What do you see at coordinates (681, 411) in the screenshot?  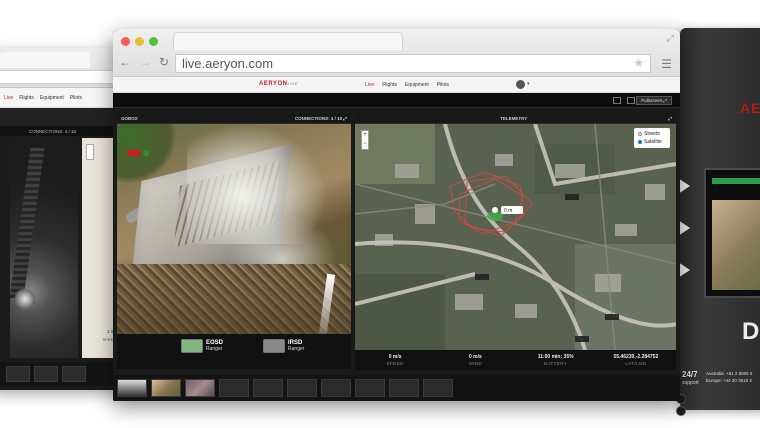 I see `case-port-icon` at bounding box center [681, 411].